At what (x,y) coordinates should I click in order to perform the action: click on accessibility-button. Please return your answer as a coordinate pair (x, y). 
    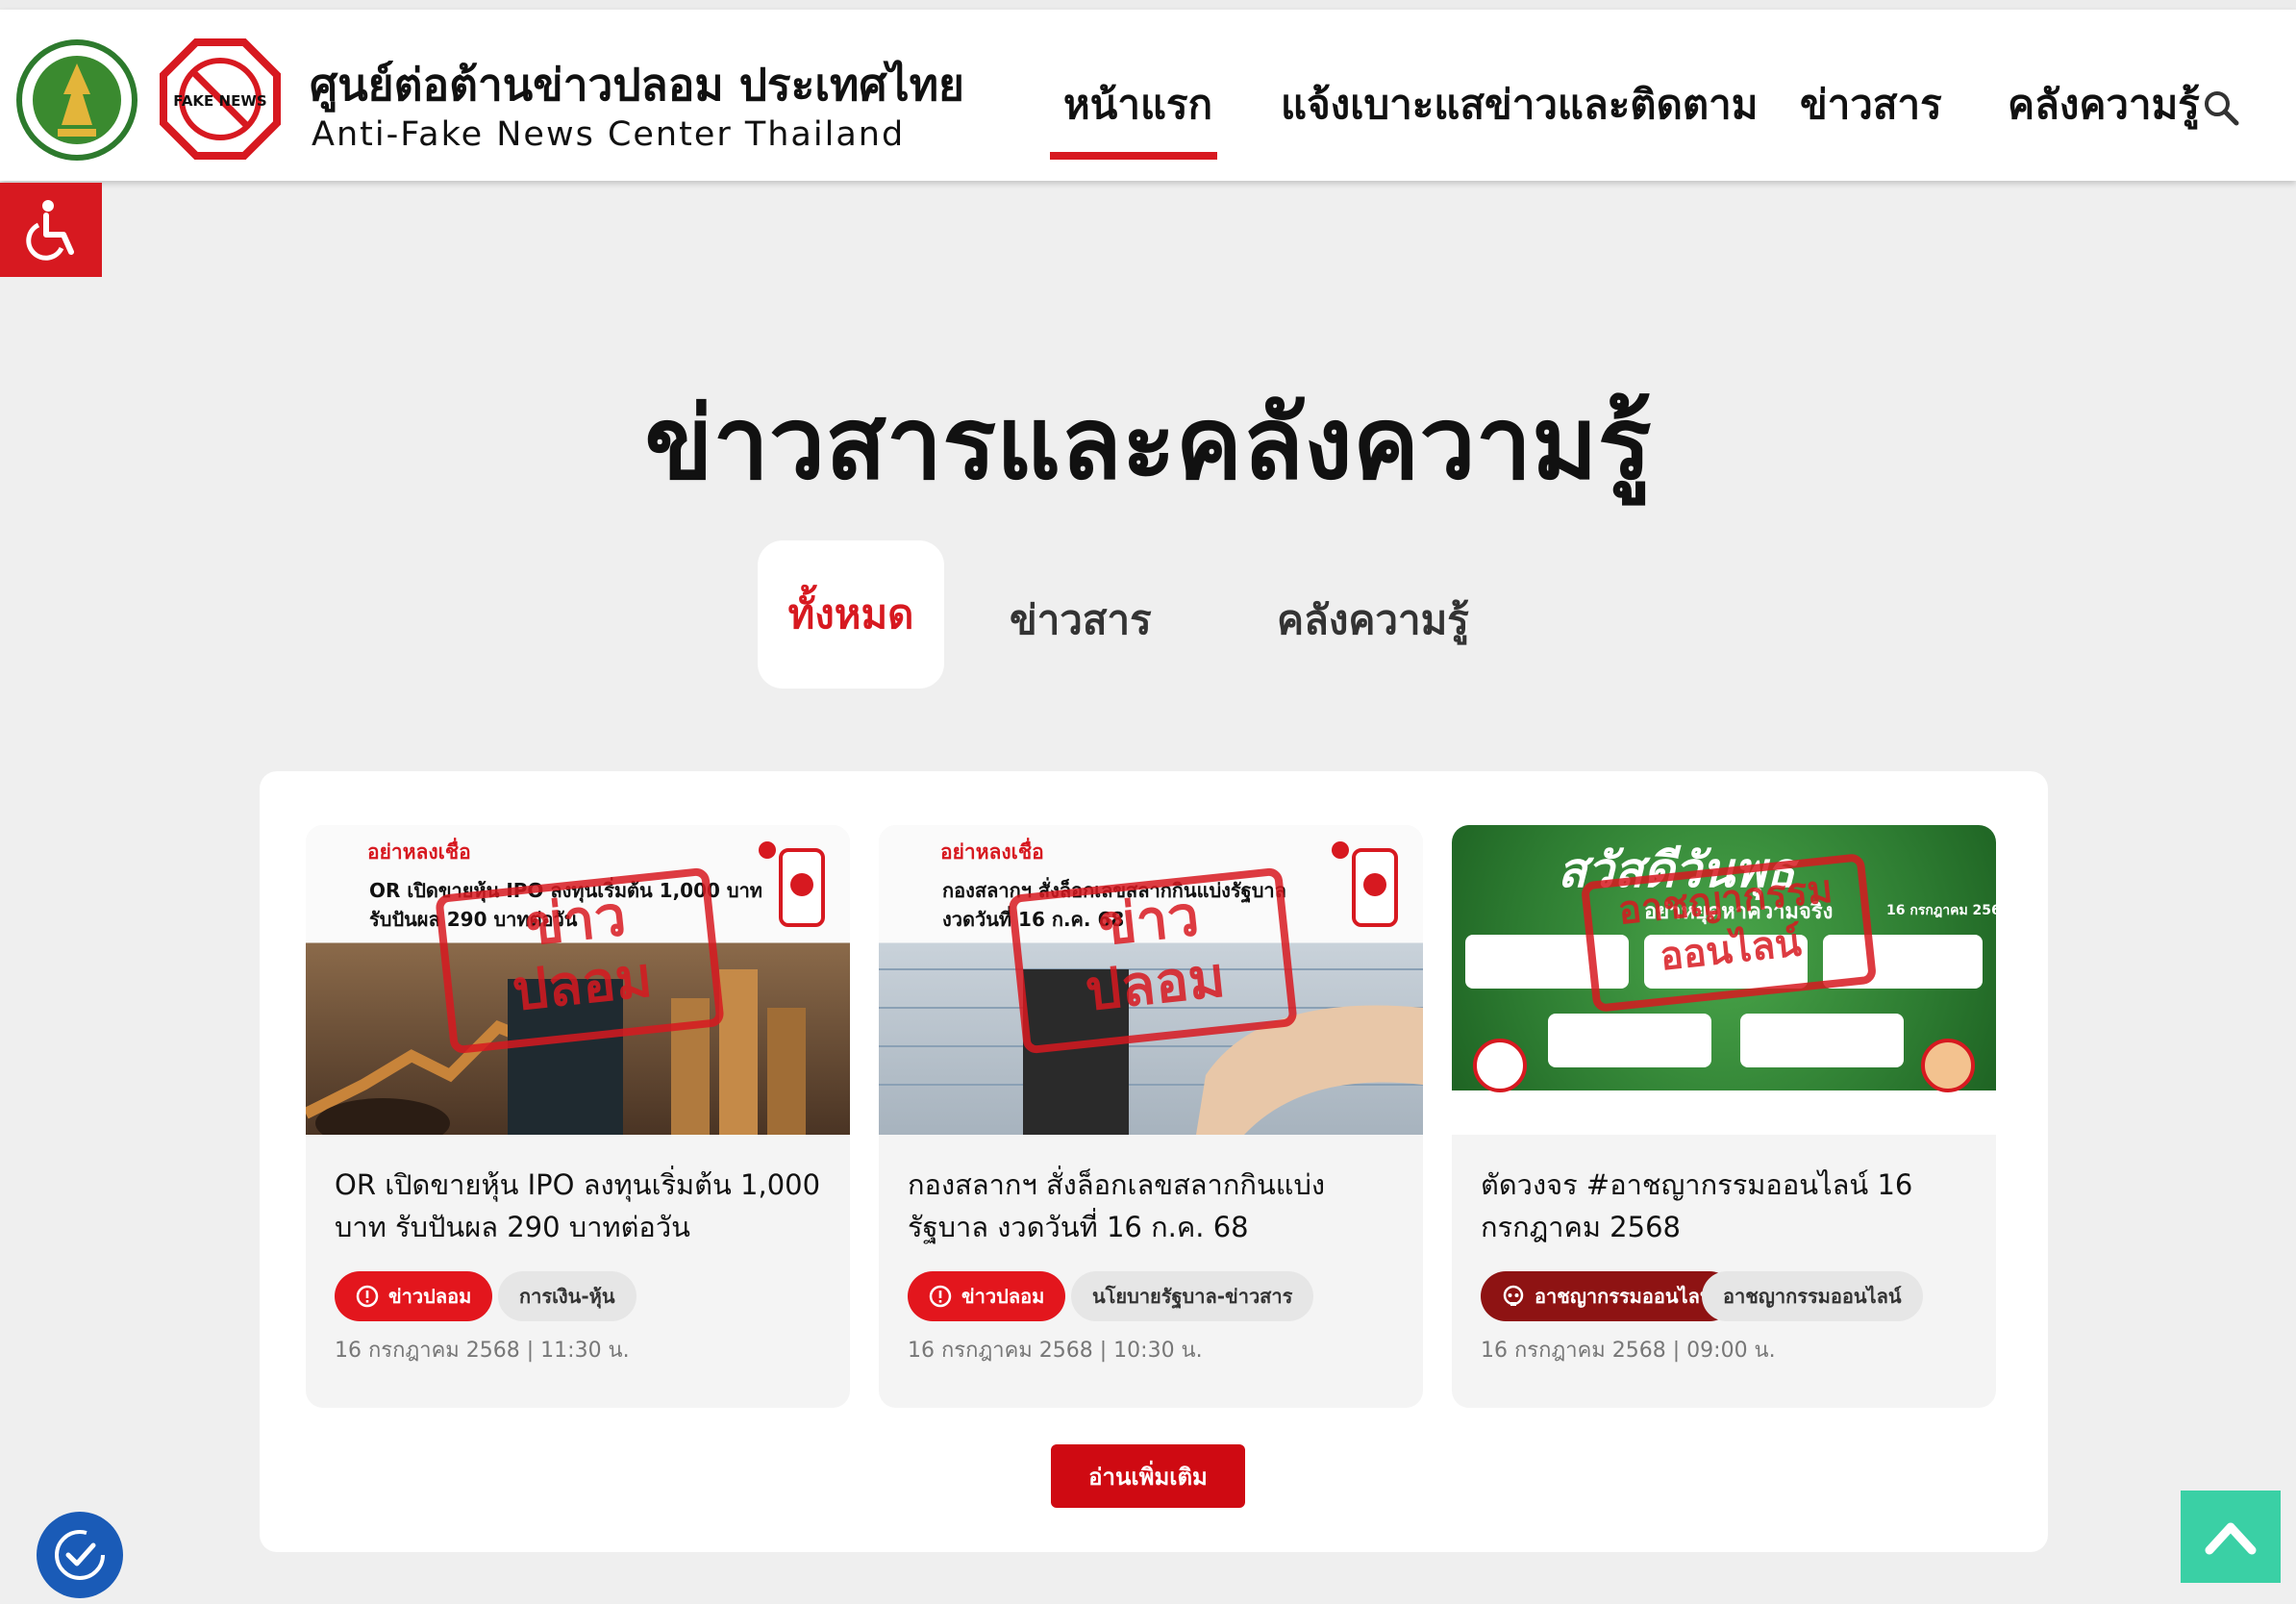
    Looking at the image, I should click on (51, 230).